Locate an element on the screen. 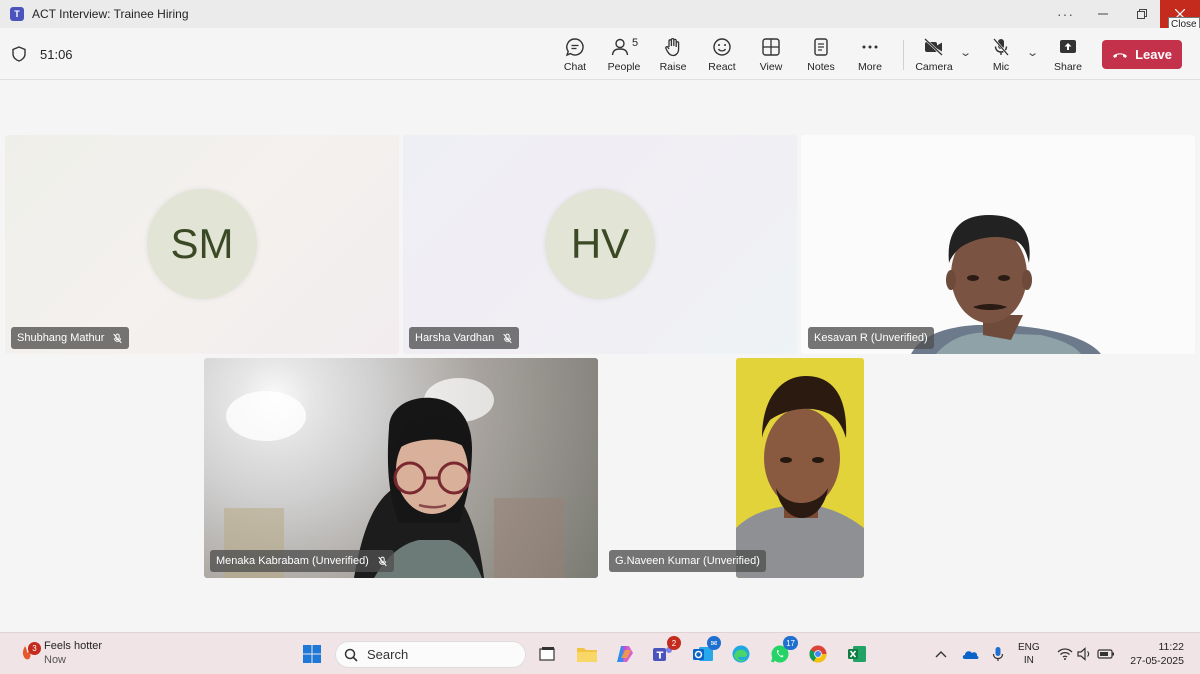 This screenshot has width=1200, height=674. hang-up-icon is located at coordinates (1120, 55).